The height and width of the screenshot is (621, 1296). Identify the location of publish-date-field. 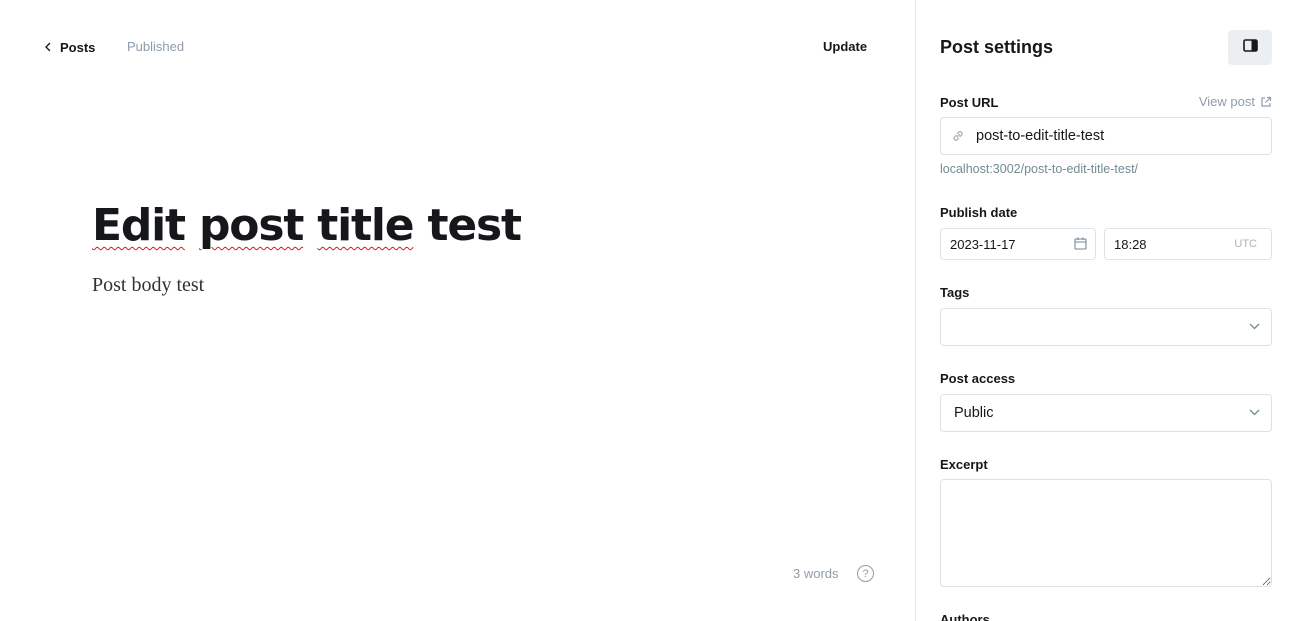
(1018, 244).